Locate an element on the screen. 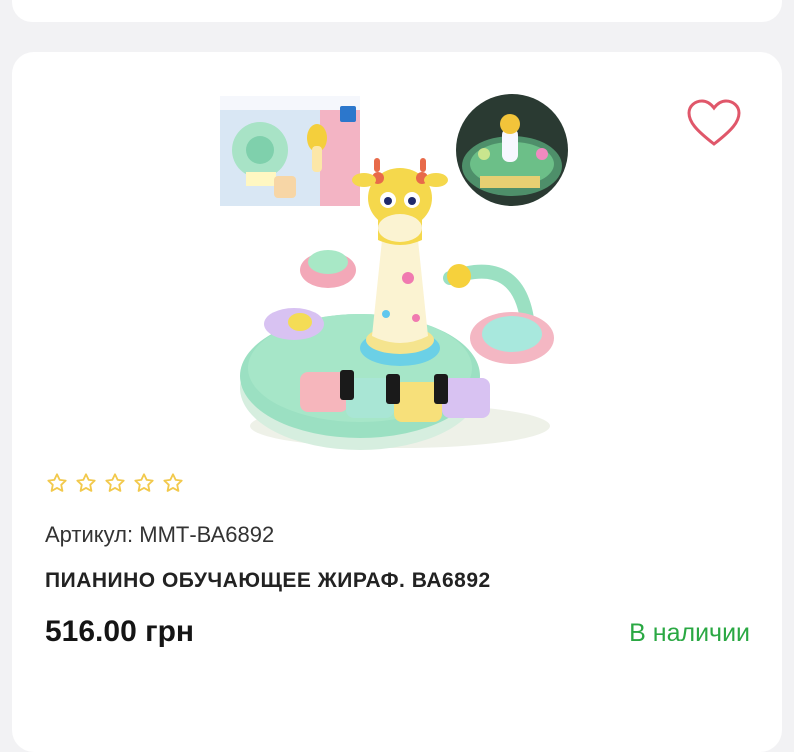 The width and height of the screenshot is (794, 752). heart-outline-icon is located at coordinates (714, 122).